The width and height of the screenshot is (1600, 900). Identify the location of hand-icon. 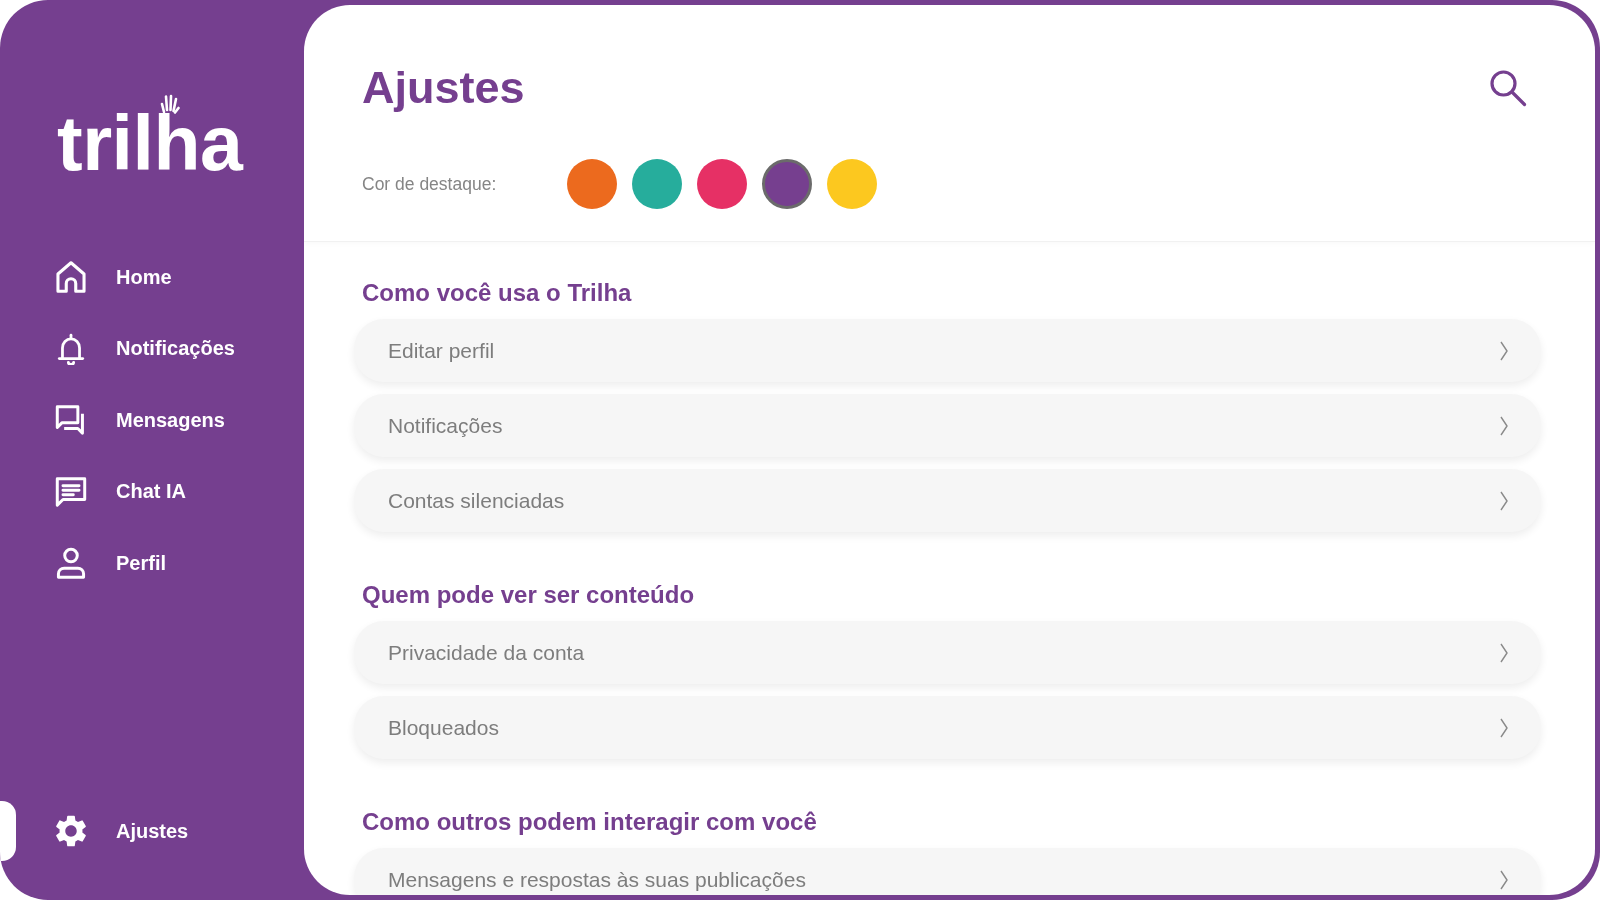
(170, 104).